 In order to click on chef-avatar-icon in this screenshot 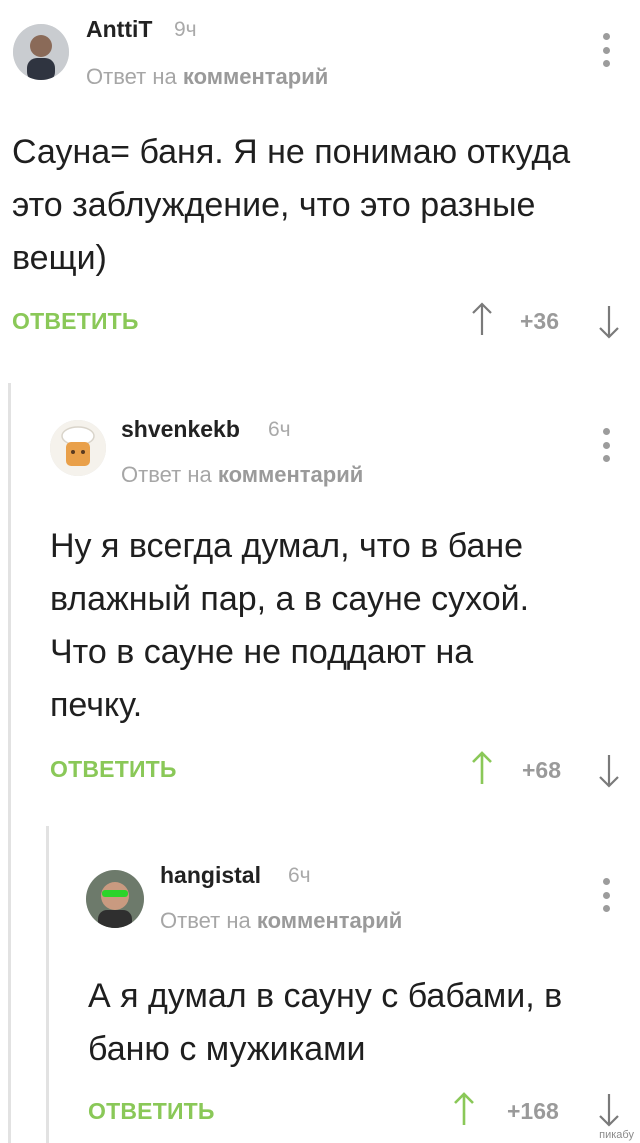, I will do `click(78, 448)`.